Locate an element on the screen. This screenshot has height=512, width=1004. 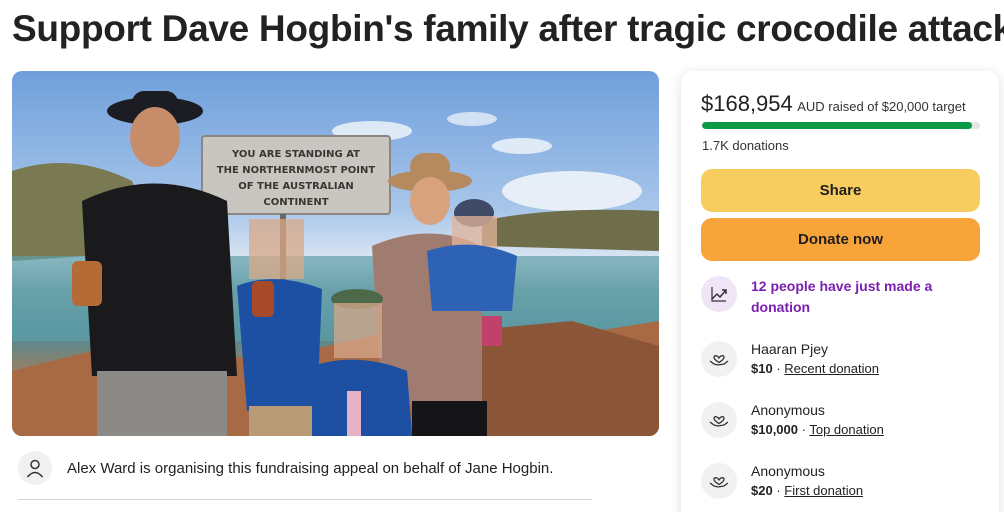
raised-target-text: AUD raised of $20,000 target is located at coordinates (881, 106).